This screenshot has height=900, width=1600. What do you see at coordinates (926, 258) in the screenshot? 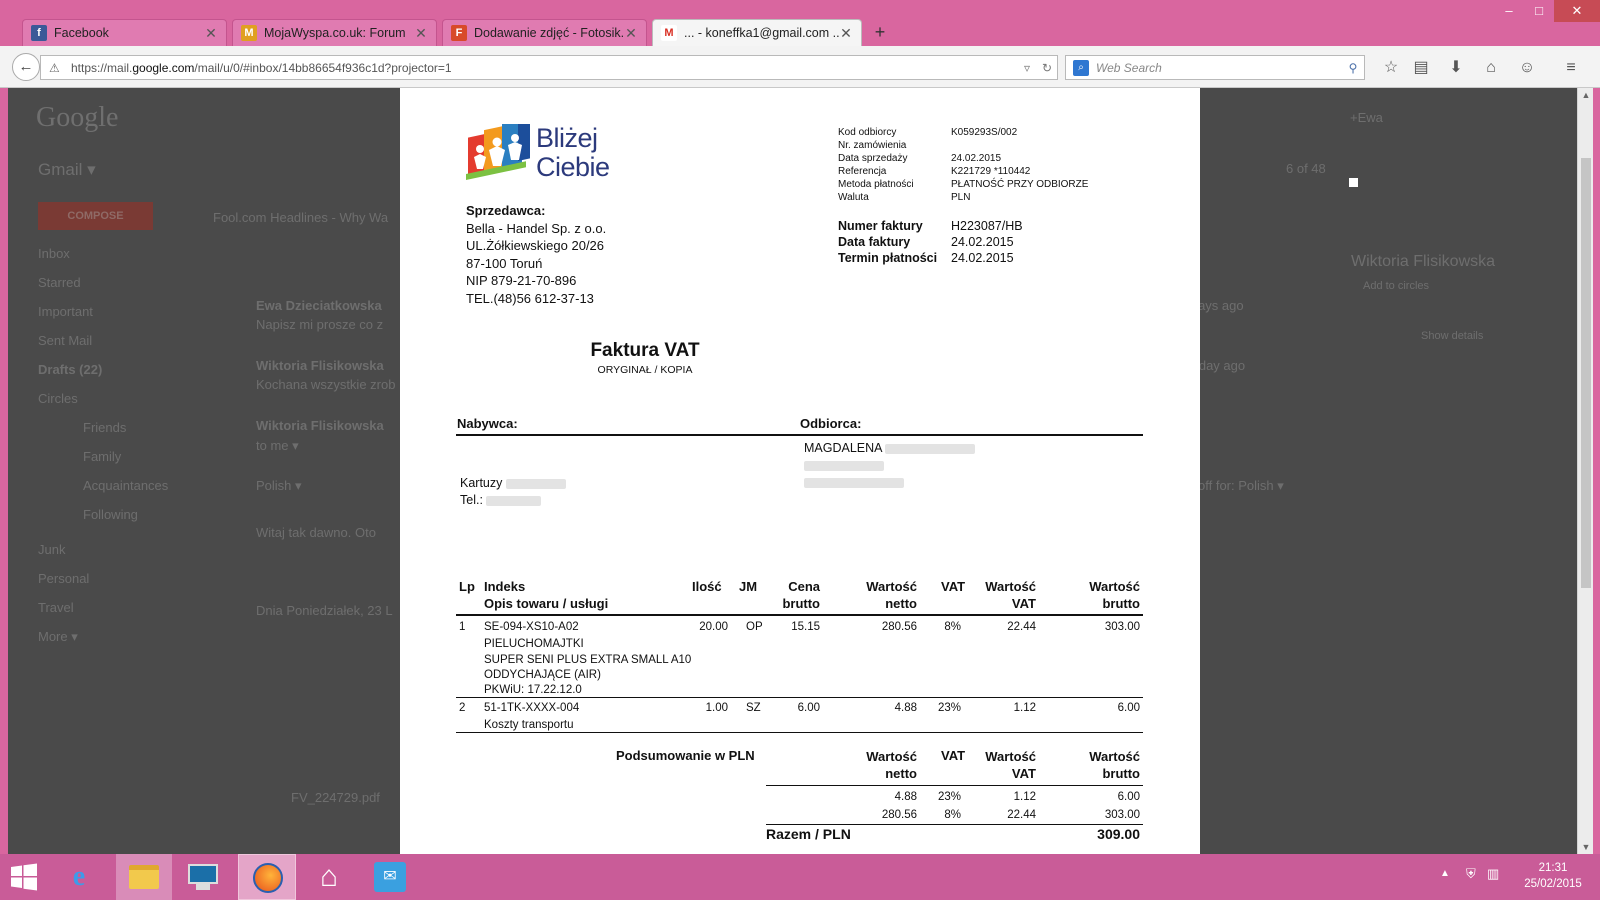
I see `payment-due-row: Termin płatności 24.02.2015` at bounding box center [926, 258].